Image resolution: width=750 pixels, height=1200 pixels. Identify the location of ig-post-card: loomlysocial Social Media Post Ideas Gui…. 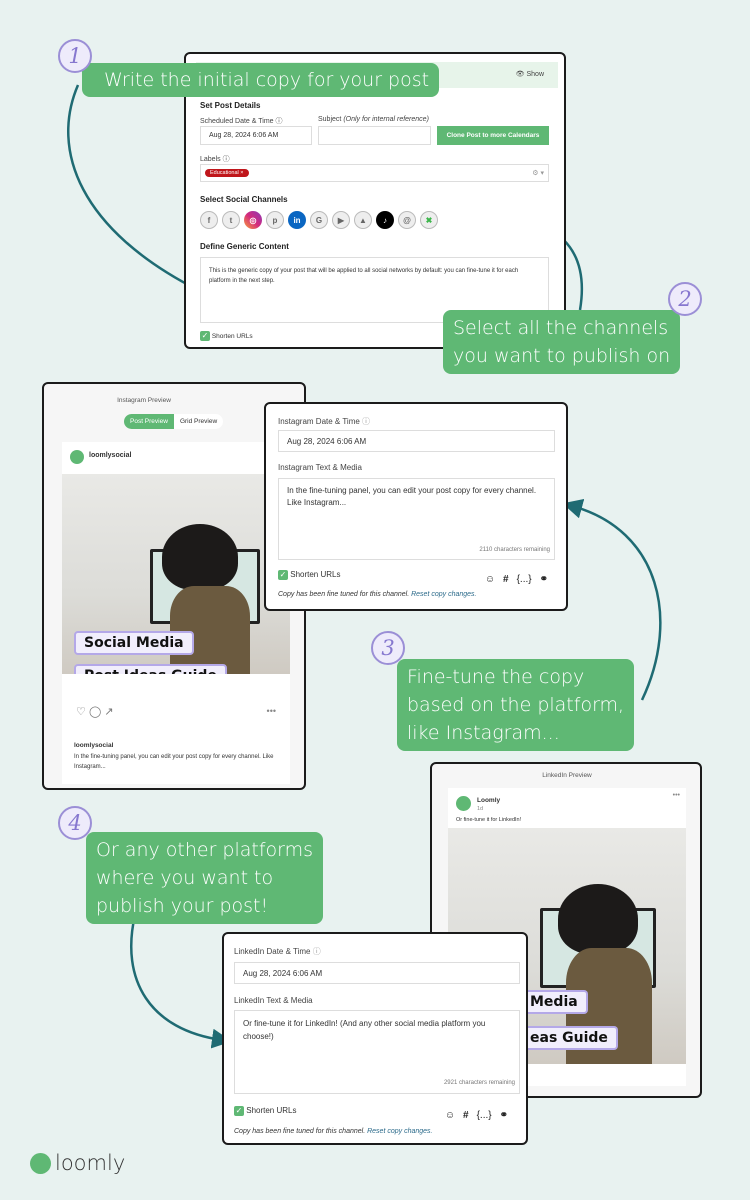
(176, 613).